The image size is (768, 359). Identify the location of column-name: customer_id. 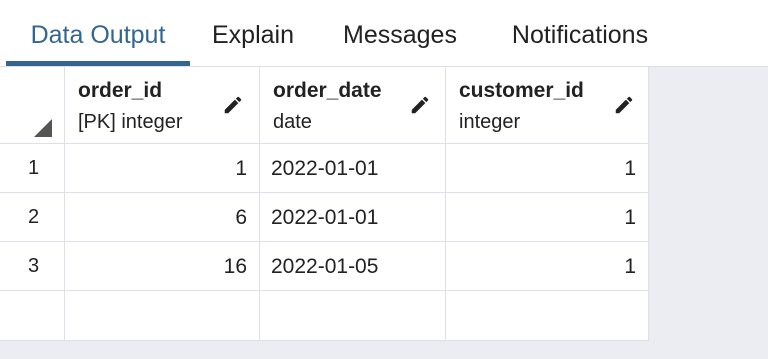
(521, 90).